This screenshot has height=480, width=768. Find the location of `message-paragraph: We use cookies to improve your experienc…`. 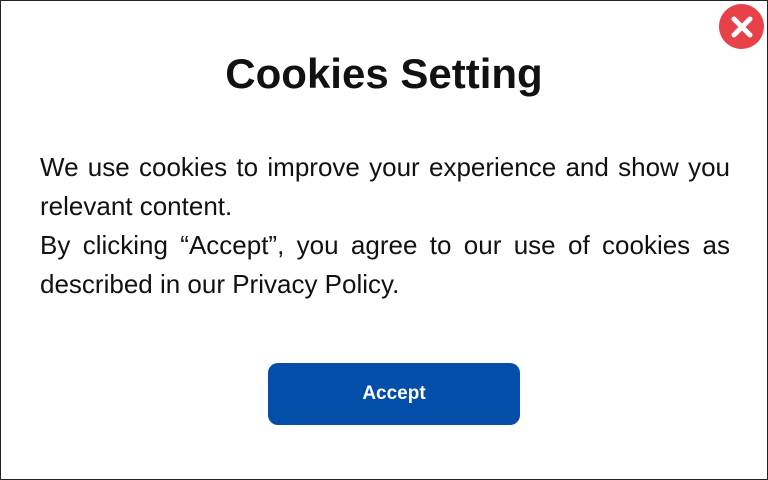

message-paragraph: We use cookies to improve your experienc… is located at coordinates (385, 186).